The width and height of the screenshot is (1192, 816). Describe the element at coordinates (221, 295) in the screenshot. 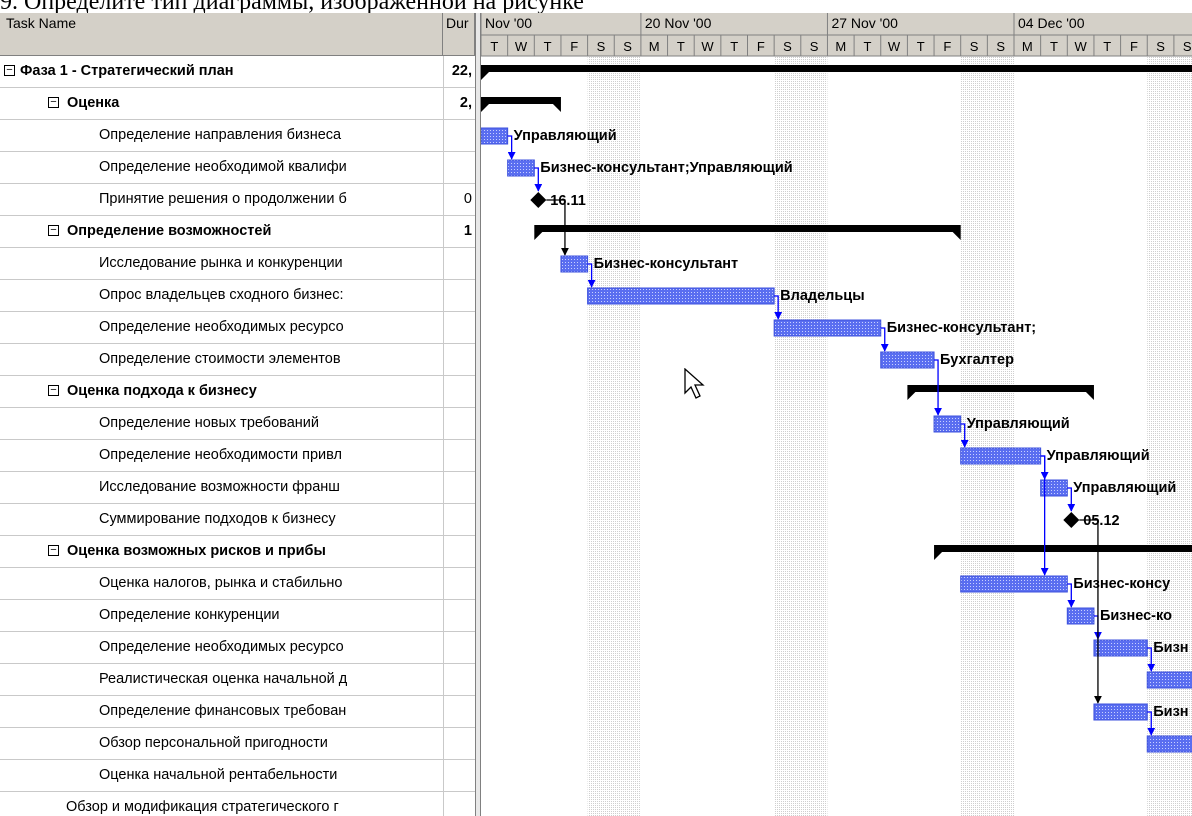

I see `task-name-cell: Опрос владельцев сходного бизнес:` at that location.